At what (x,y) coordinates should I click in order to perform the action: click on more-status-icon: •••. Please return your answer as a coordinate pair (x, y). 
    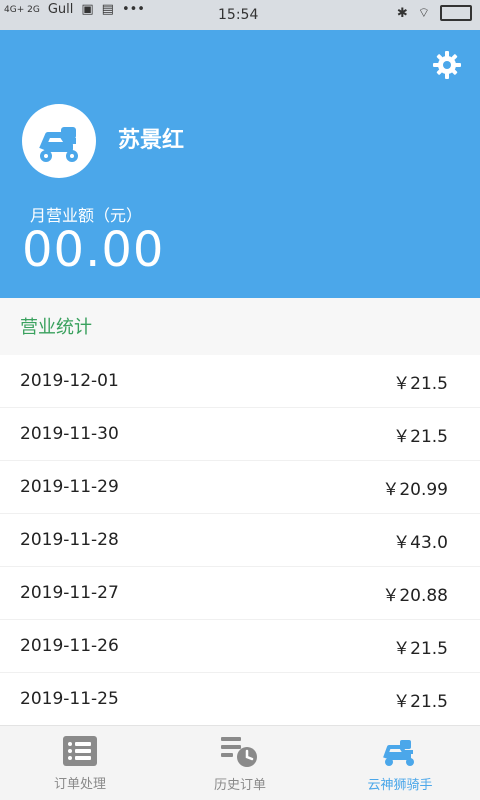
    Looking at the image, I should click on (133, 9).